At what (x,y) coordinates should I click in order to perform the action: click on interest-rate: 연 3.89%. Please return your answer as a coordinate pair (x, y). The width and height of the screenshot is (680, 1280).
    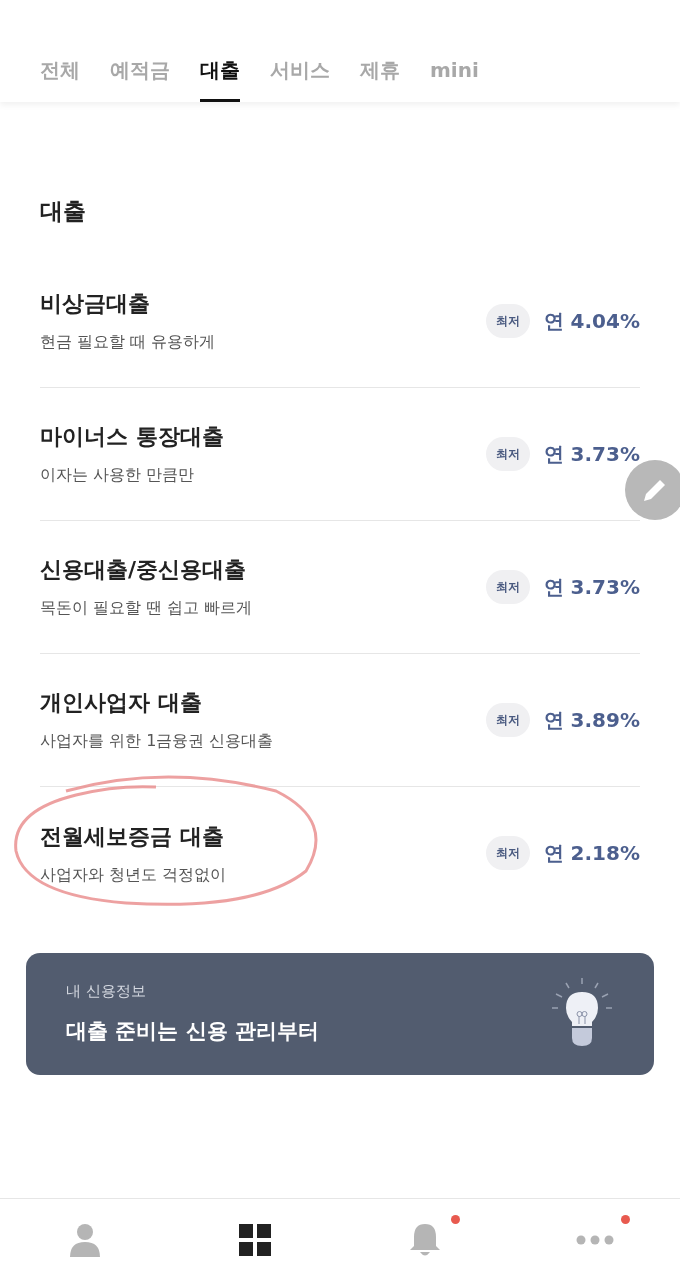
    Looking at the image, I should click on (591, 720).